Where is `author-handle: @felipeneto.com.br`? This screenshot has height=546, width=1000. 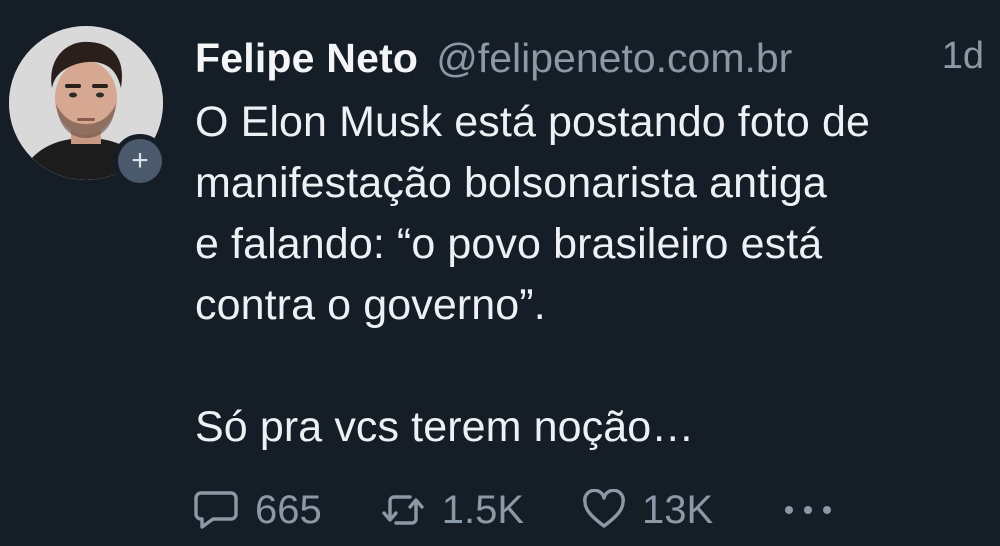
author-handle: @felipeneto.com.br is located at coordinates (614, 58).